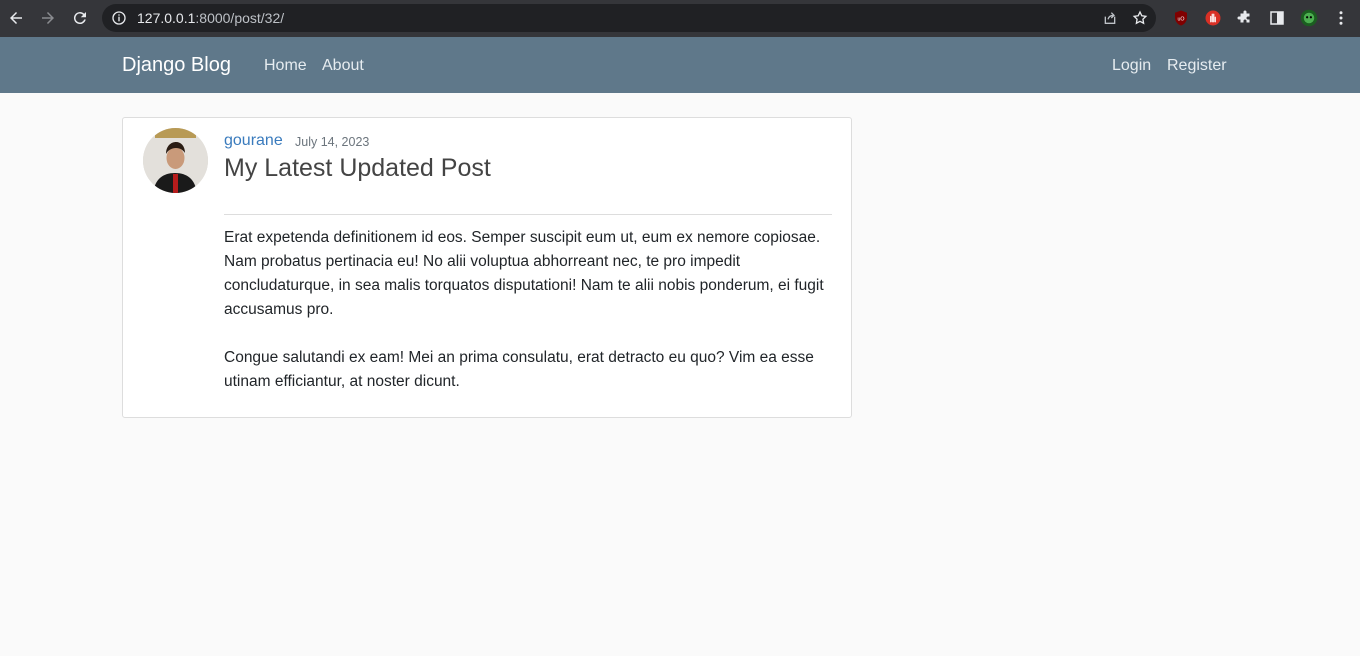  What do you see at coordinates (528, 214) in the screenshot?
I see `divider` at bounding box center [528, 214].